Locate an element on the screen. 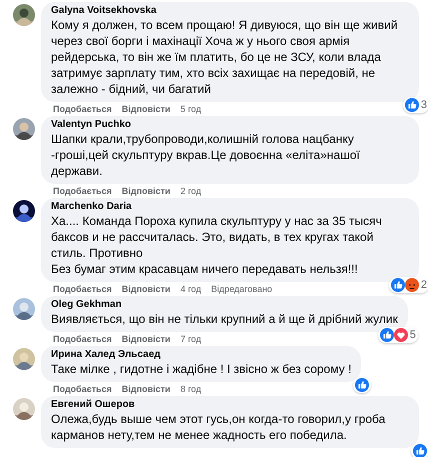 Image resolution: width=428 pixels, height=457 pixels. timestamp: 4 год is located at coordinates (191, 289).